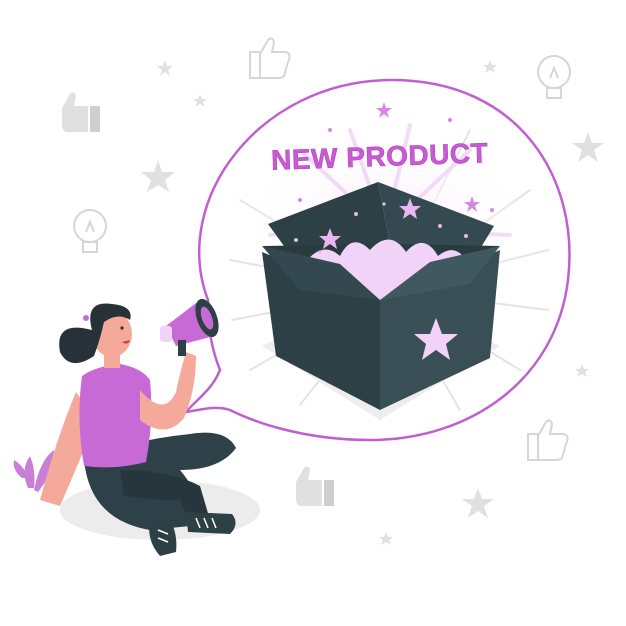 This screenshot has width=626, height=626. Describe the element at coordinates (211, 523) in the screenshot. I see `woman-shoe-right` at that location.